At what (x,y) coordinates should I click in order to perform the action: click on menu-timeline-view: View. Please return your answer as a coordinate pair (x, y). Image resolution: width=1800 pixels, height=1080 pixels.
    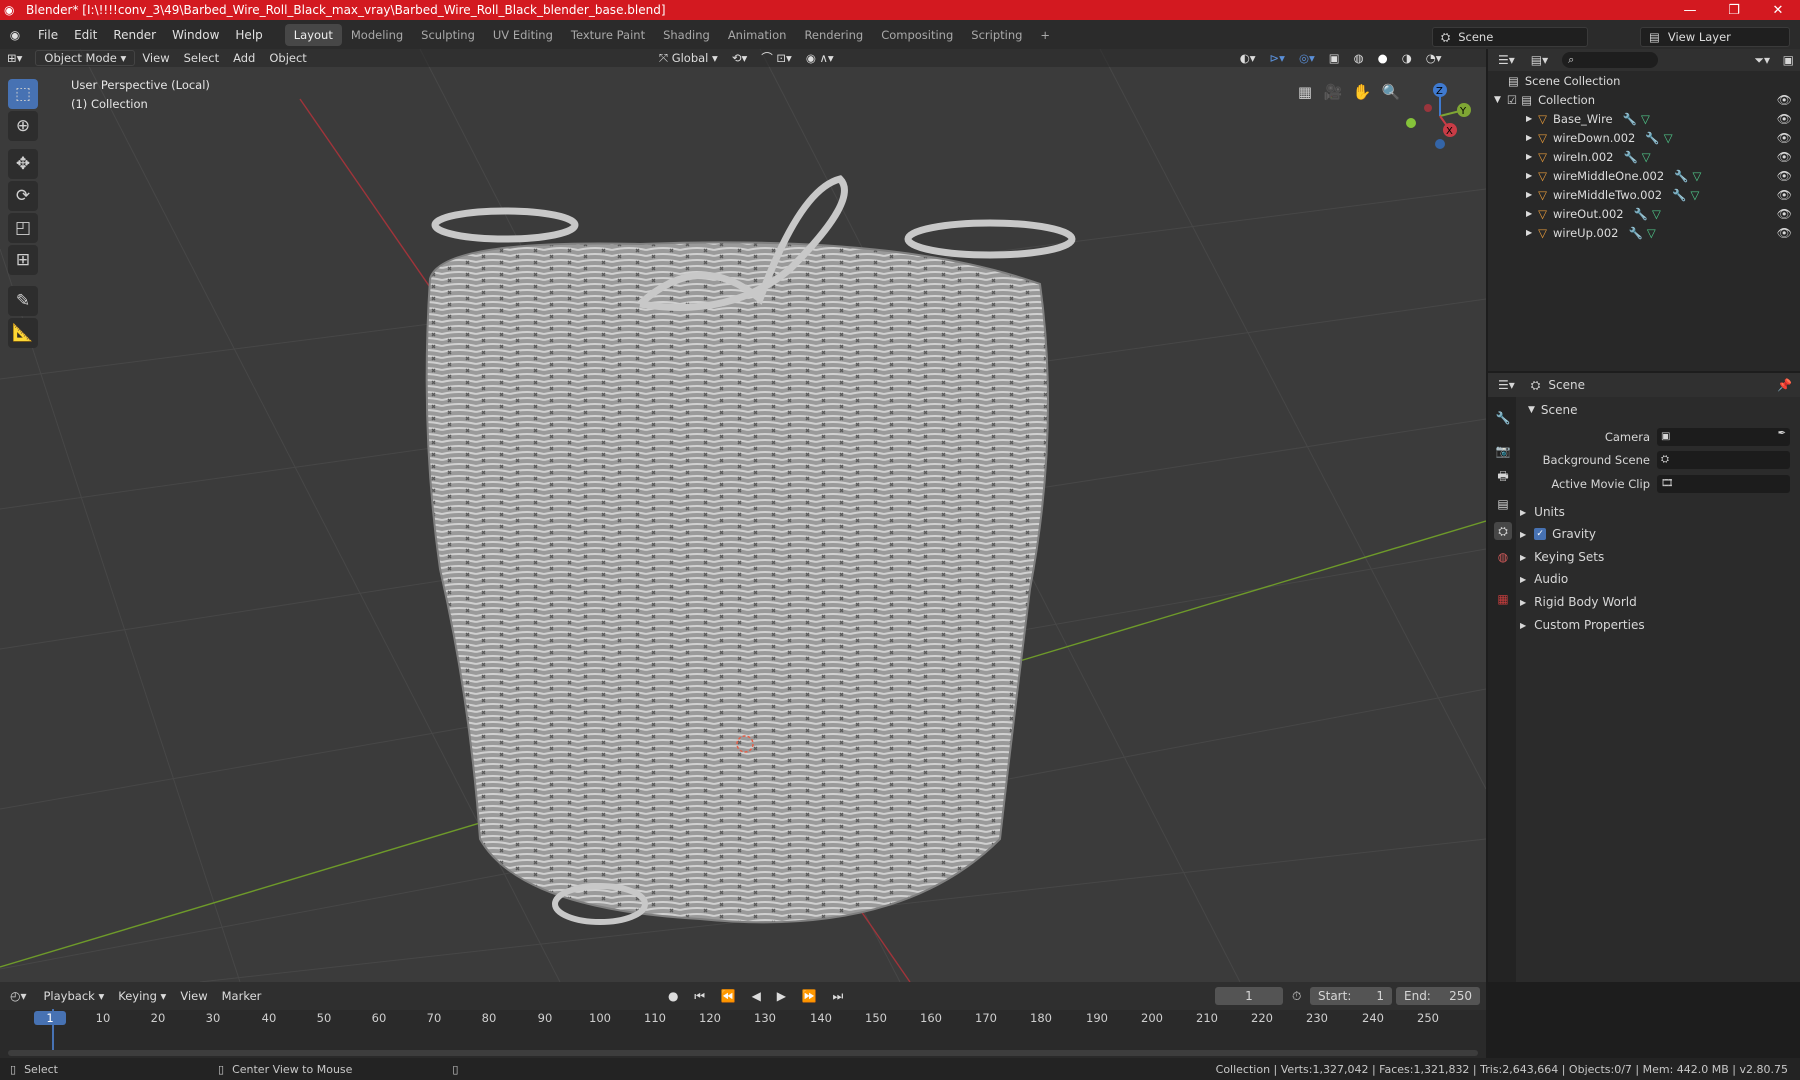
    Looking at the image, I should click on (193, 996).